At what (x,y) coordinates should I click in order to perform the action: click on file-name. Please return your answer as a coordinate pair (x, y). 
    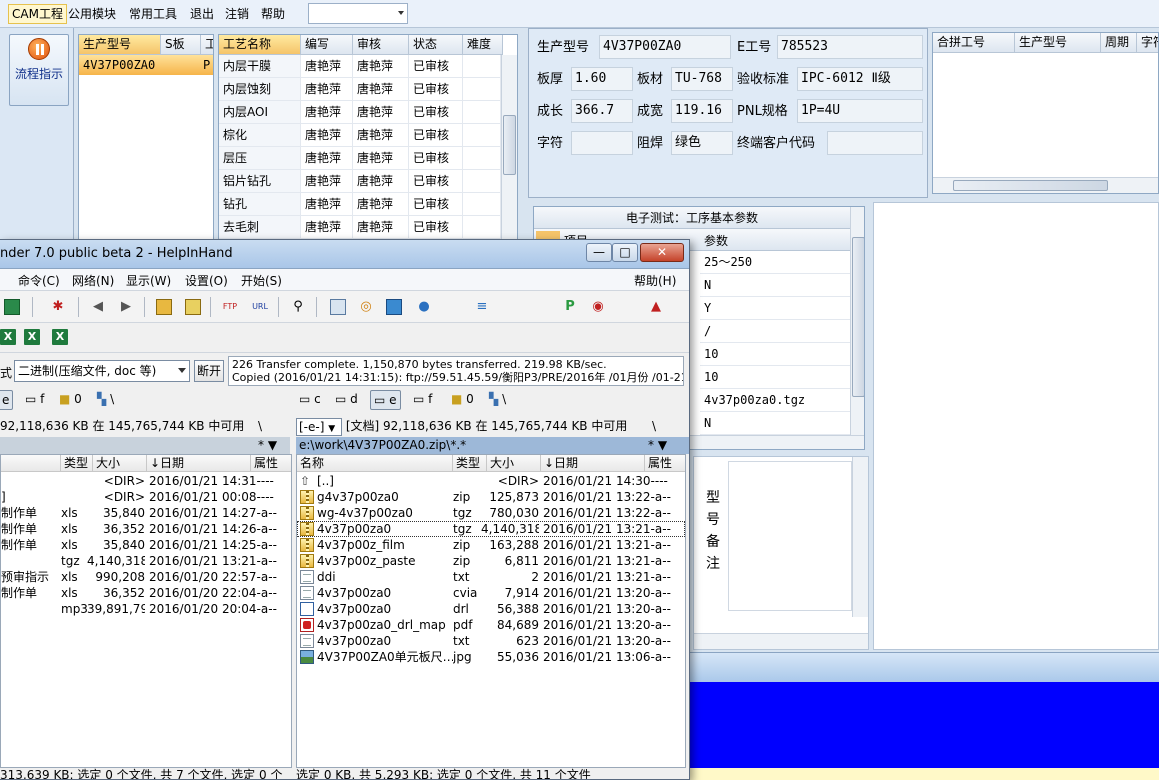
    Looking at the image, I should click on (31, 561).